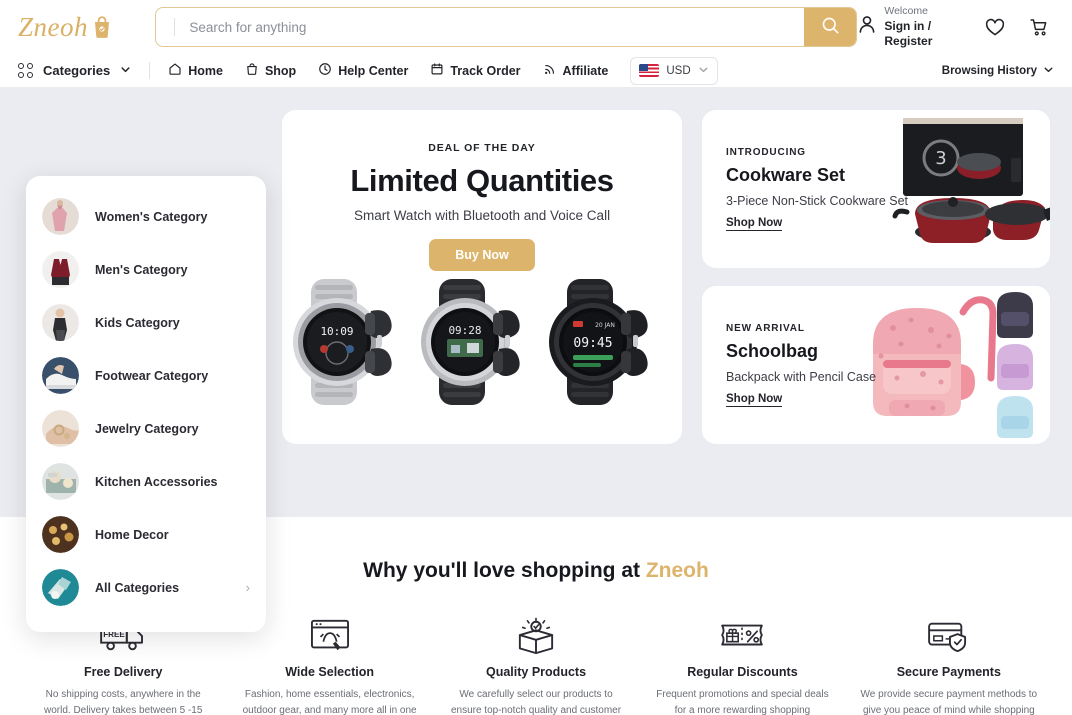 The height and width of the screenshot is (715, 1072). Describe the element at coordinates (330, 636) in the screenshot. I see `wide-selection-window-icon` at that location.